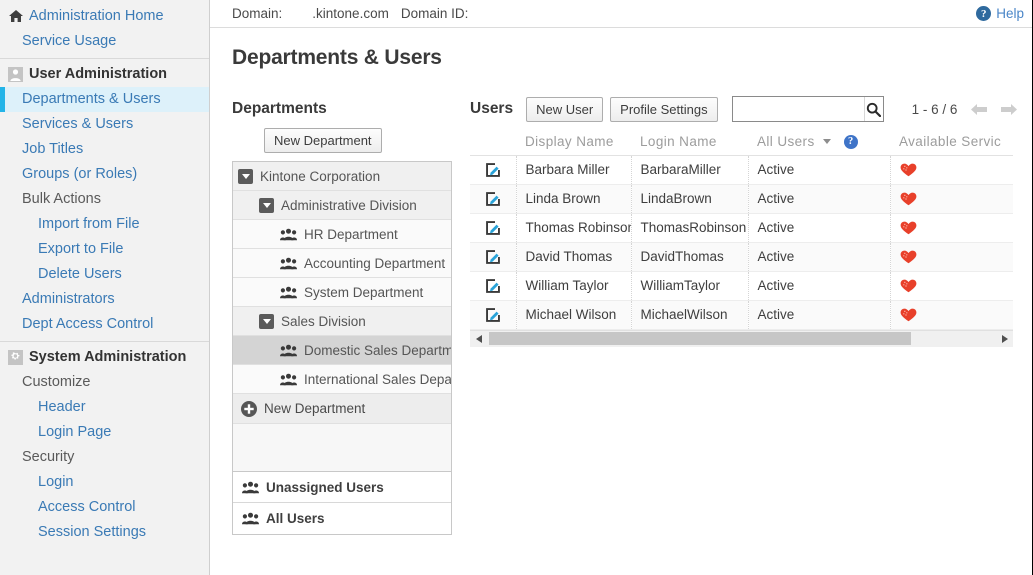  Describe the element at coordinates (104, 124) in the screenshot. I see `sidebar-item-services-users: Services & Users` at that location.